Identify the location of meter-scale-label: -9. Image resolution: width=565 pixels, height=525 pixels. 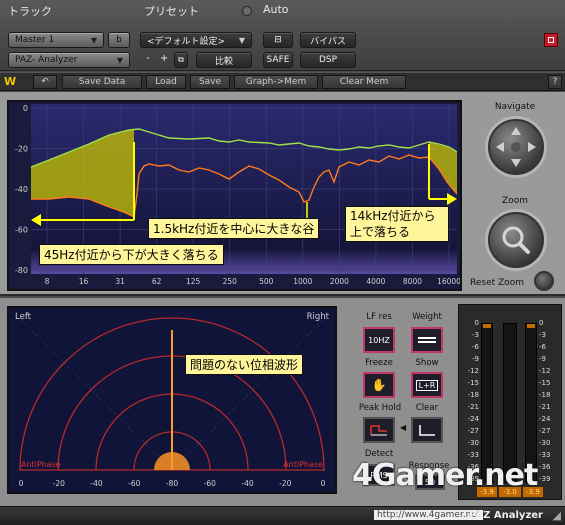
(475, 359).